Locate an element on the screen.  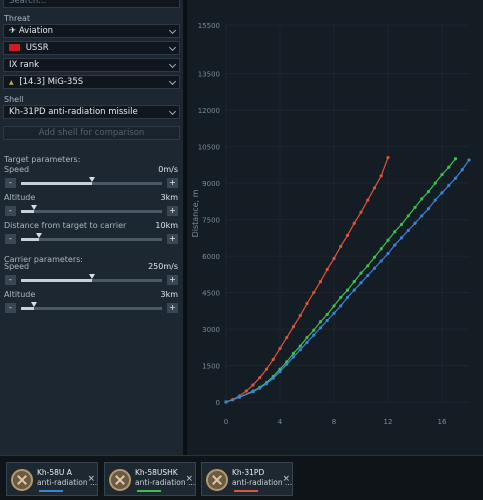
x-tick-label: 8 is located at coordinates (334, 422).